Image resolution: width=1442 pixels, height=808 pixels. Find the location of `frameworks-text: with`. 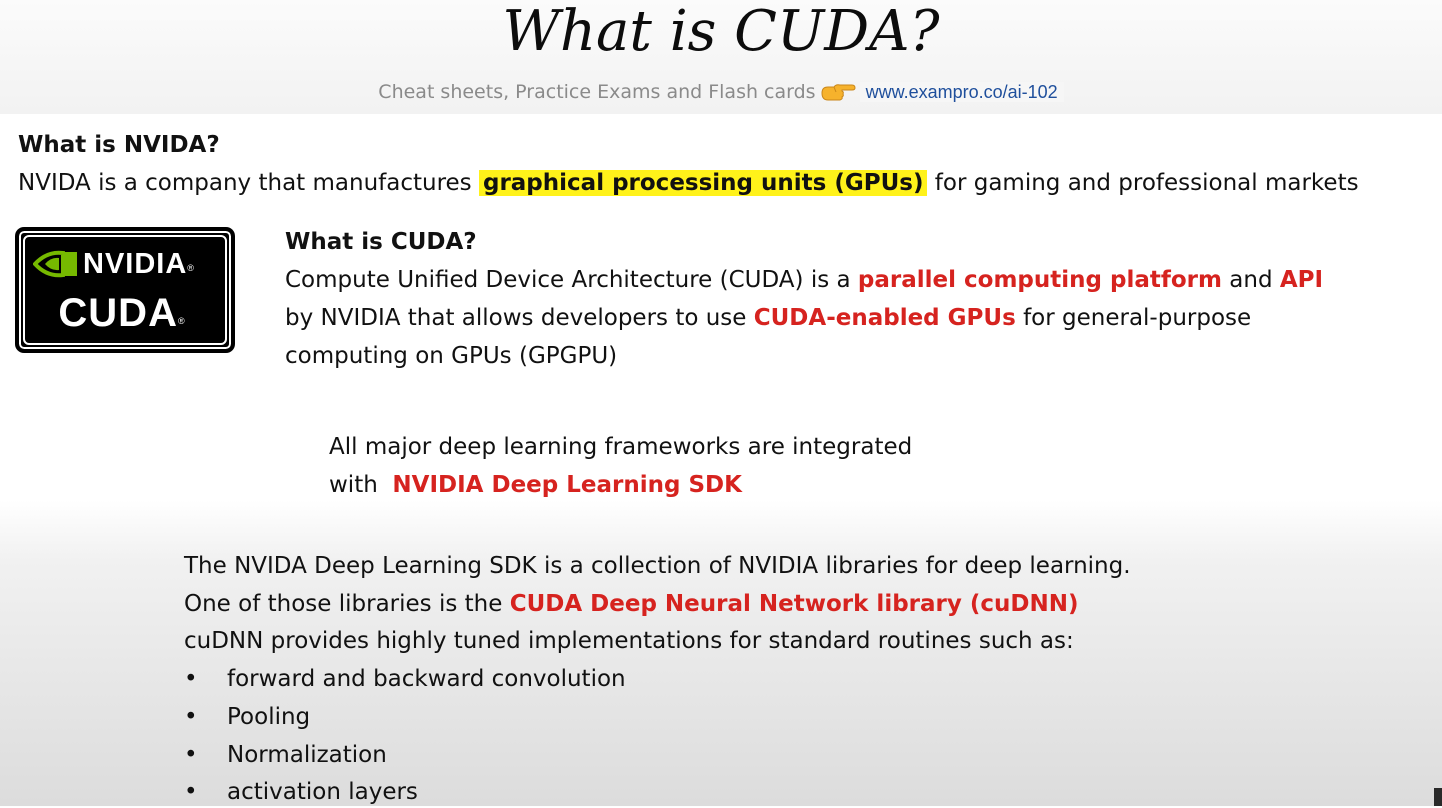

frameworks-text: with is located at coordinates (353, 485).